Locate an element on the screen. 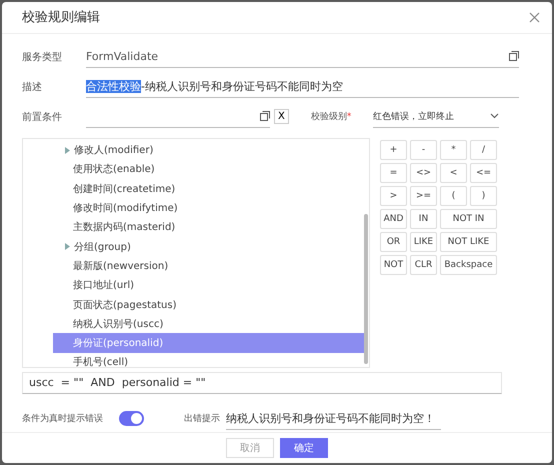 The width and height of the screenshot is (554, 465). operator-button: Backspace is located at coordinates (468, 264).